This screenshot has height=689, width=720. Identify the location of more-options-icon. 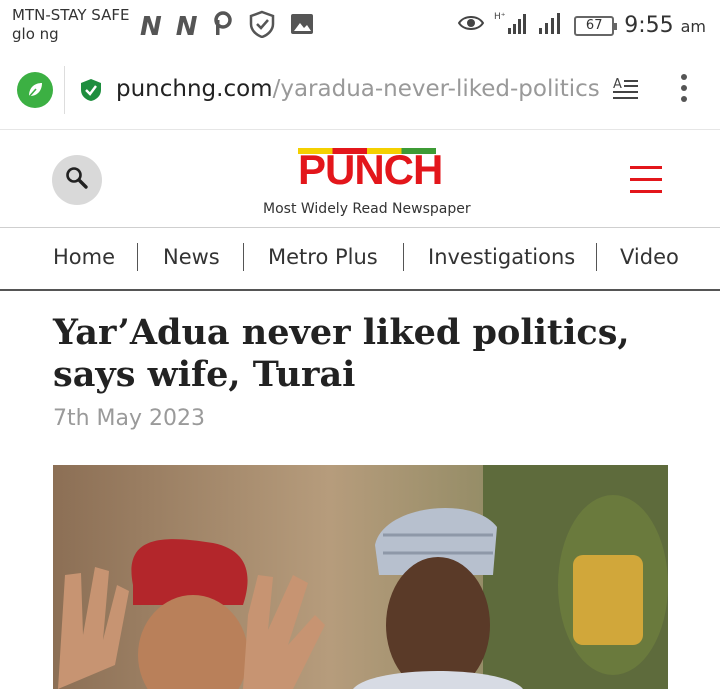
(684, 90).